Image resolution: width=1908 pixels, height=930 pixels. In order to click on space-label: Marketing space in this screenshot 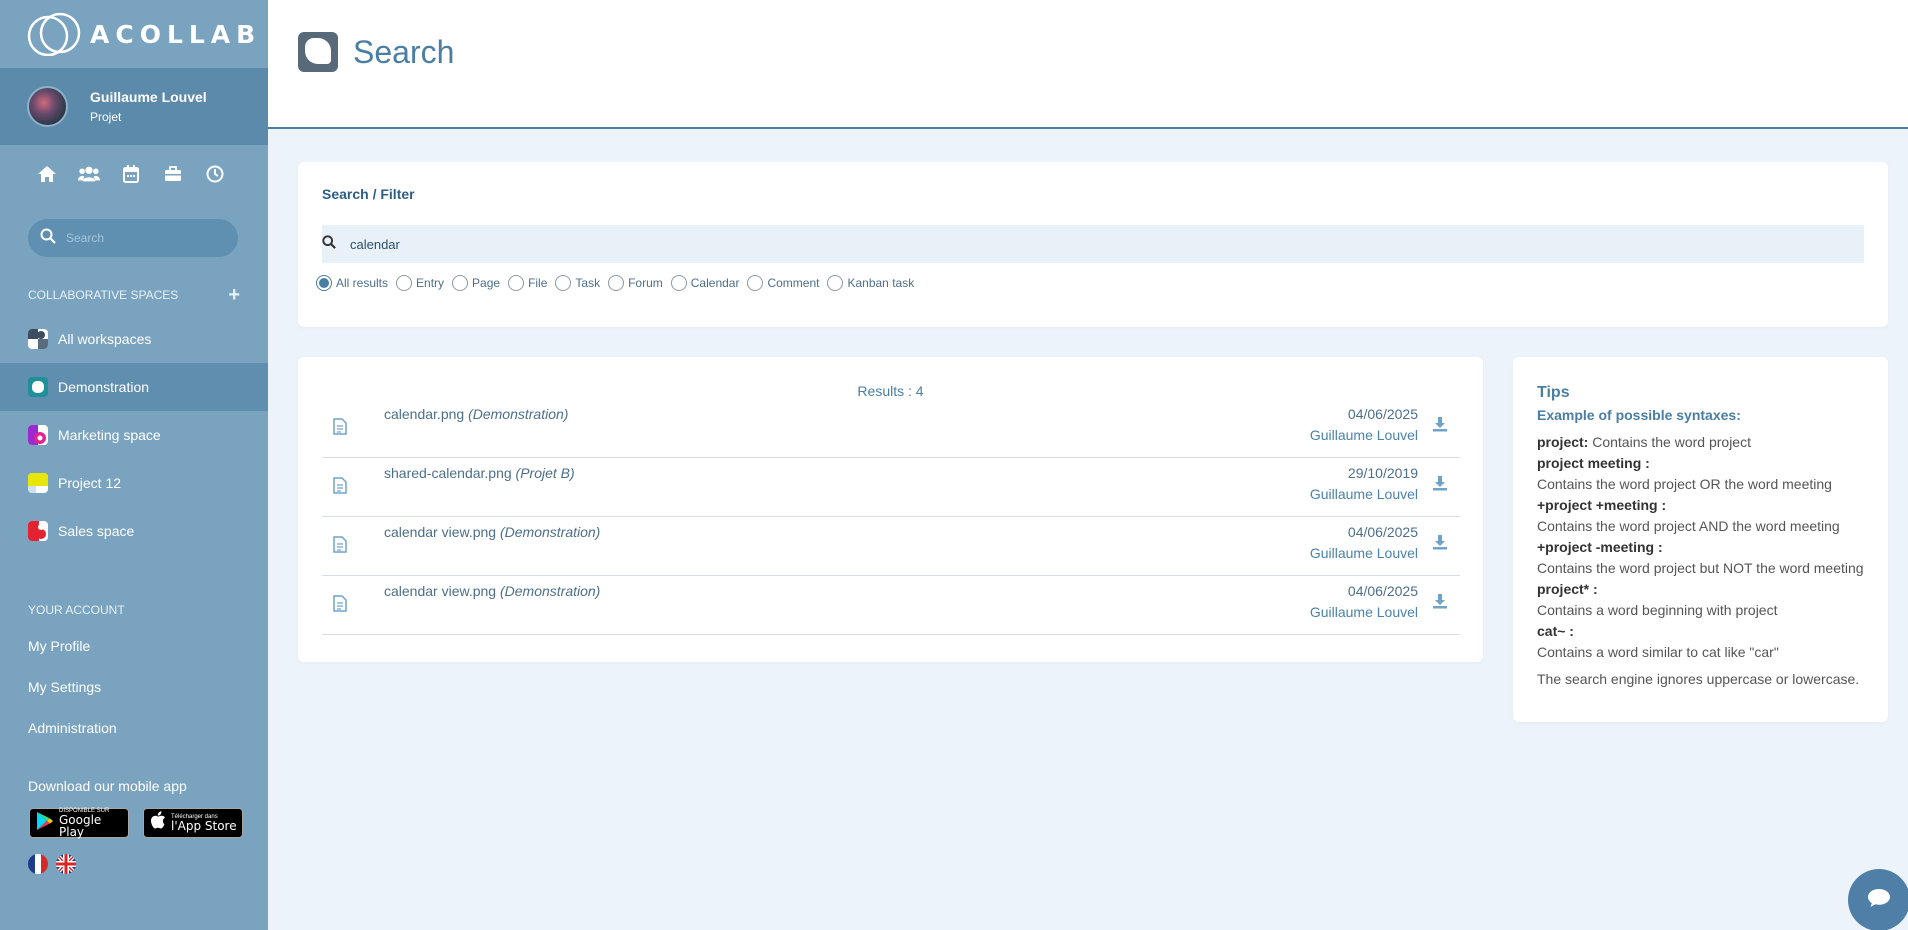, I will do `click(109, 435)`.